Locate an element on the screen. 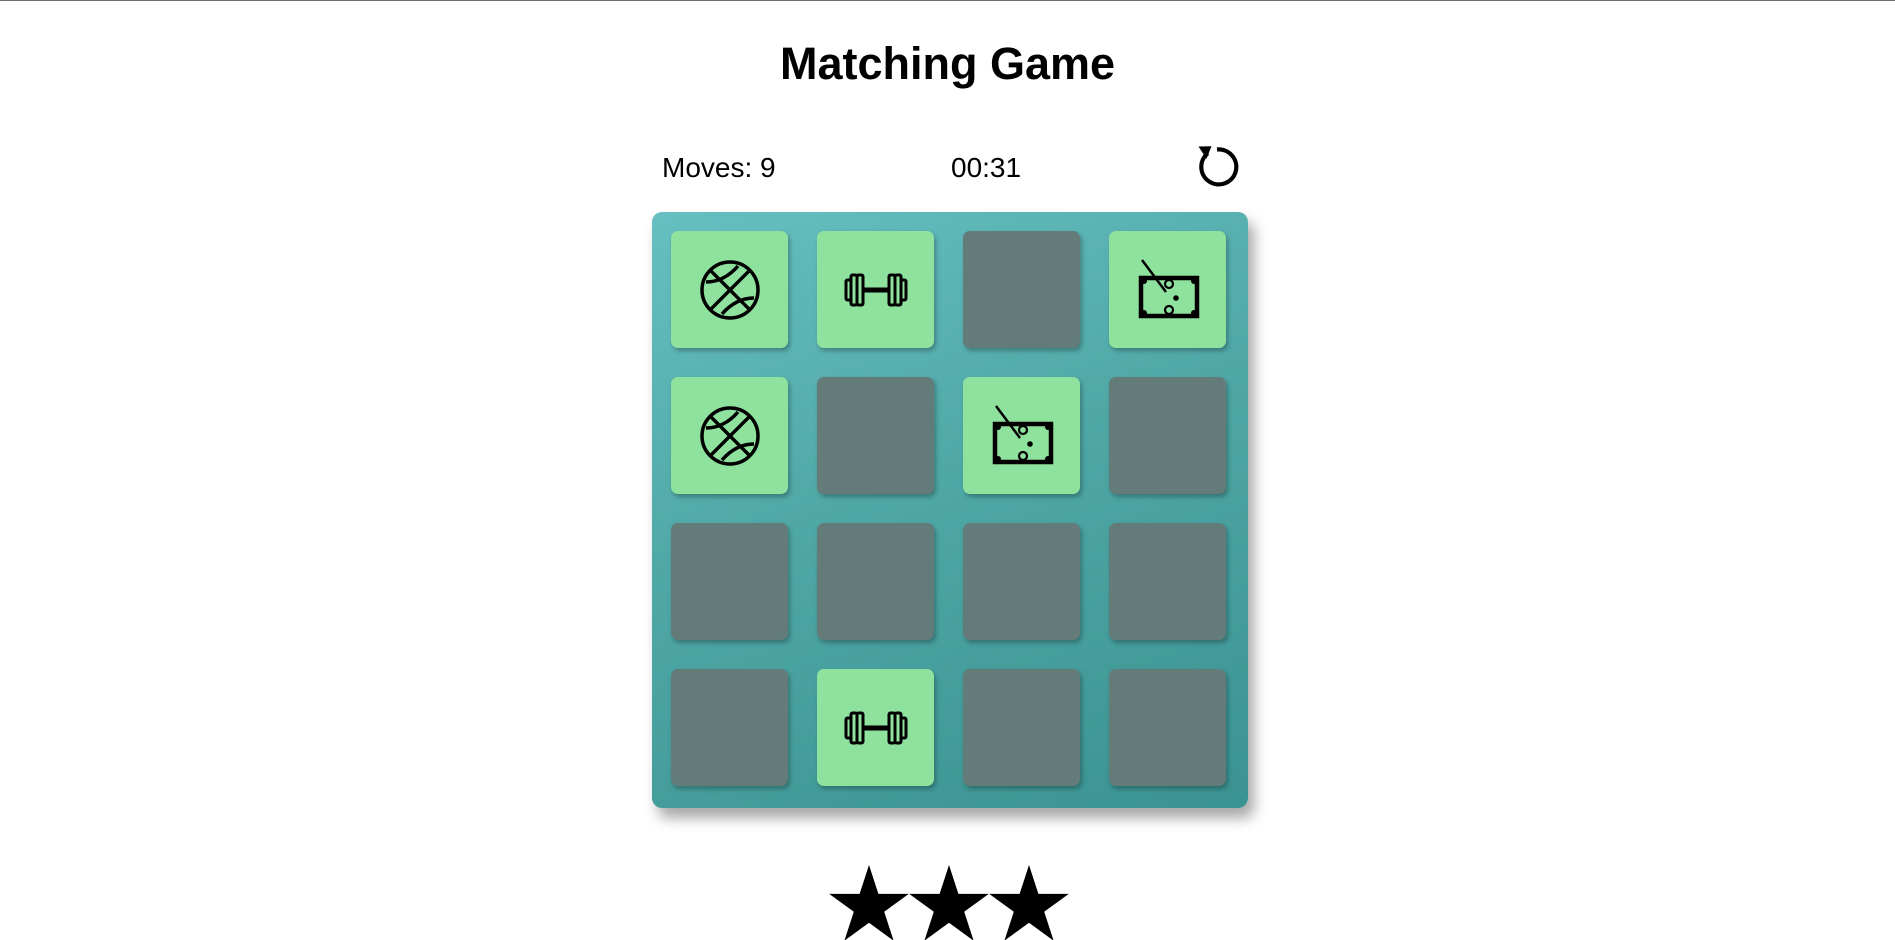  page-title: Matching Game is located at coordinates (947, 63).